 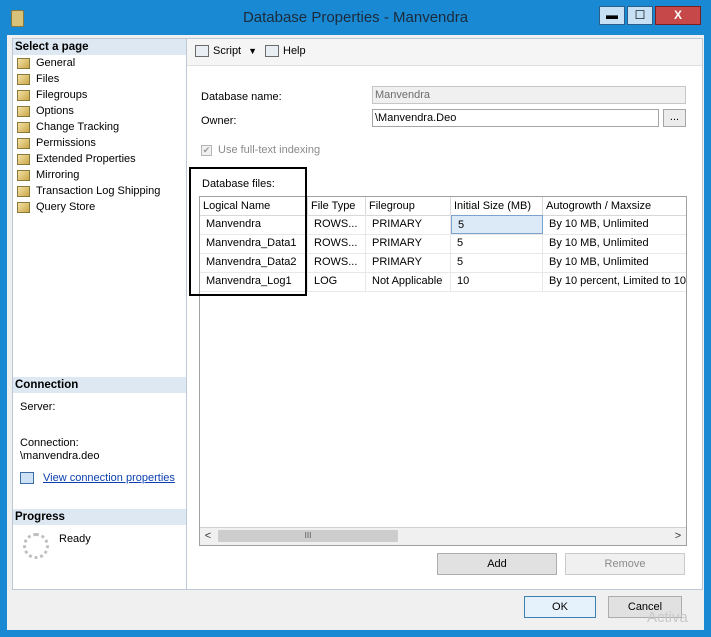 I want to click on cell-initial-size: 10, so click(x=497, y=281).